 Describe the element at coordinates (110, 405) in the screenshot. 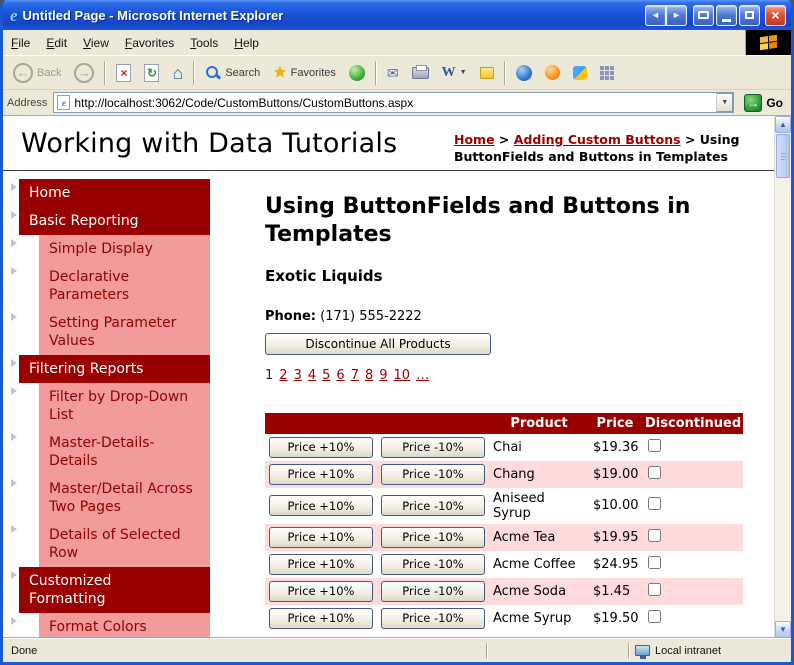

I see `sidebar-item-filter-by-drop-down-list: Filter by Drop-Down List` at that location.